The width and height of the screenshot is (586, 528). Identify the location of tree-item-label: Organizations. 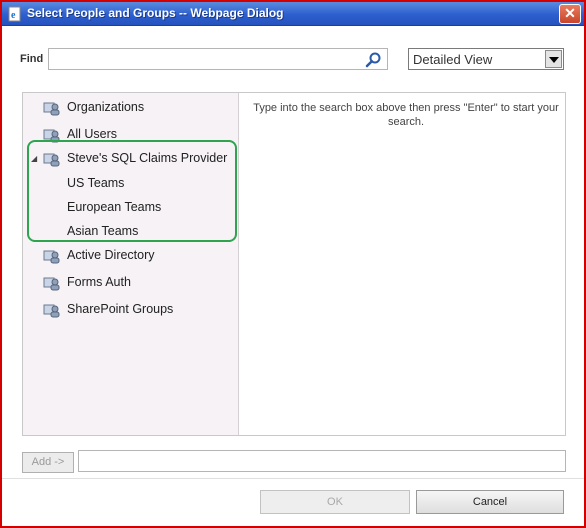
(106, 107).